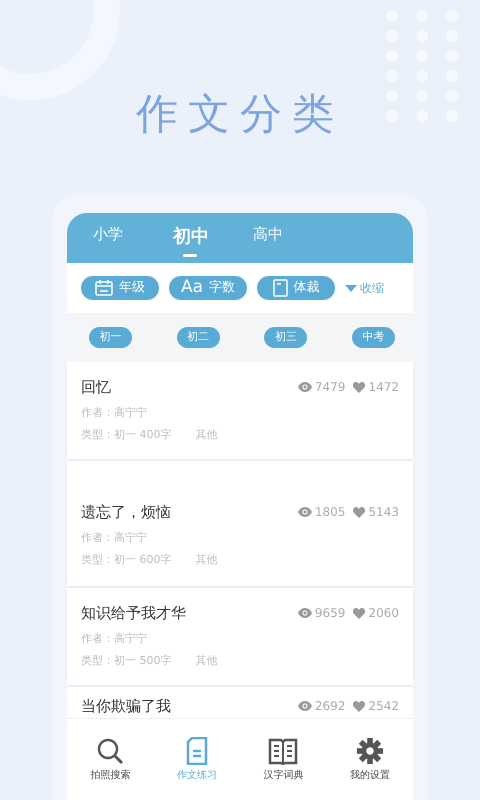  I want to click on type-text: 类型：初一 400字, so click(126, 435).